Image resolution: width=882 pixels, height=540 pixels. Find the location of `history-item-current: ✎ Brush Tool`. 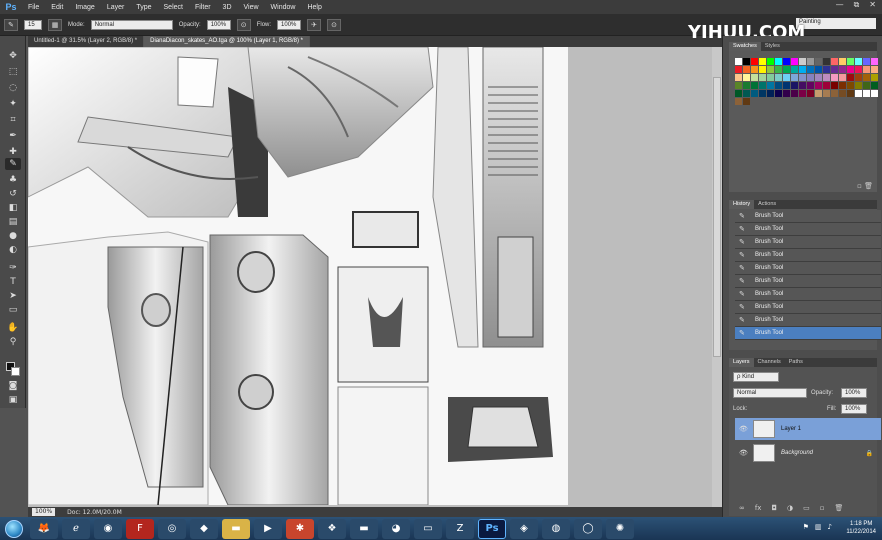

history-item-current: ✎ Brush Tool is located at coordinates (808, 333).